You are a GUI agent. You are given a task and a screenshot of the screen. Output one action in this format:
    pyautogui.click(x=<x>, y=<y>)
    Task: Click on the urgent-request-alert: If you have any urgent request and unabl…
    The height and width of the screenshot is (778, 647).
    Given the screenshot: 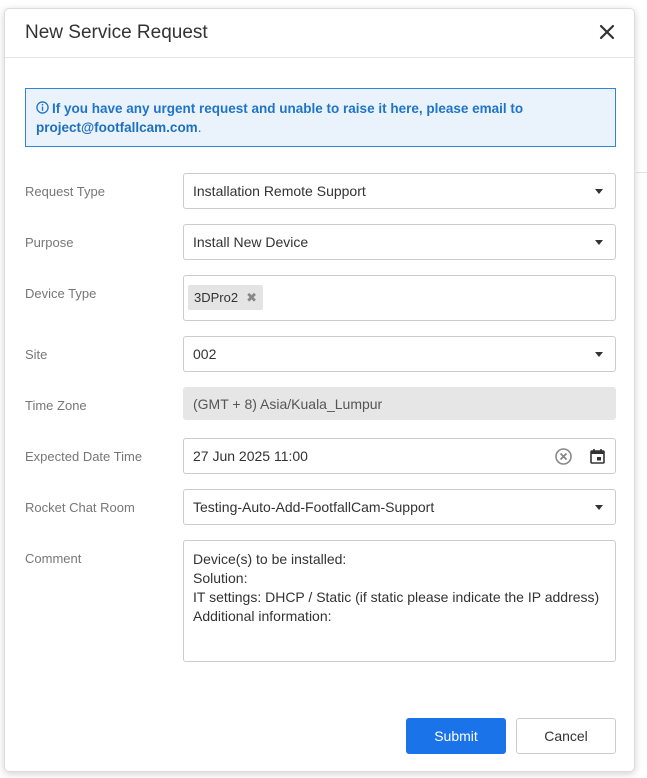 What is the action you would take?
    pyautogui.click(x=320, y=117)
    